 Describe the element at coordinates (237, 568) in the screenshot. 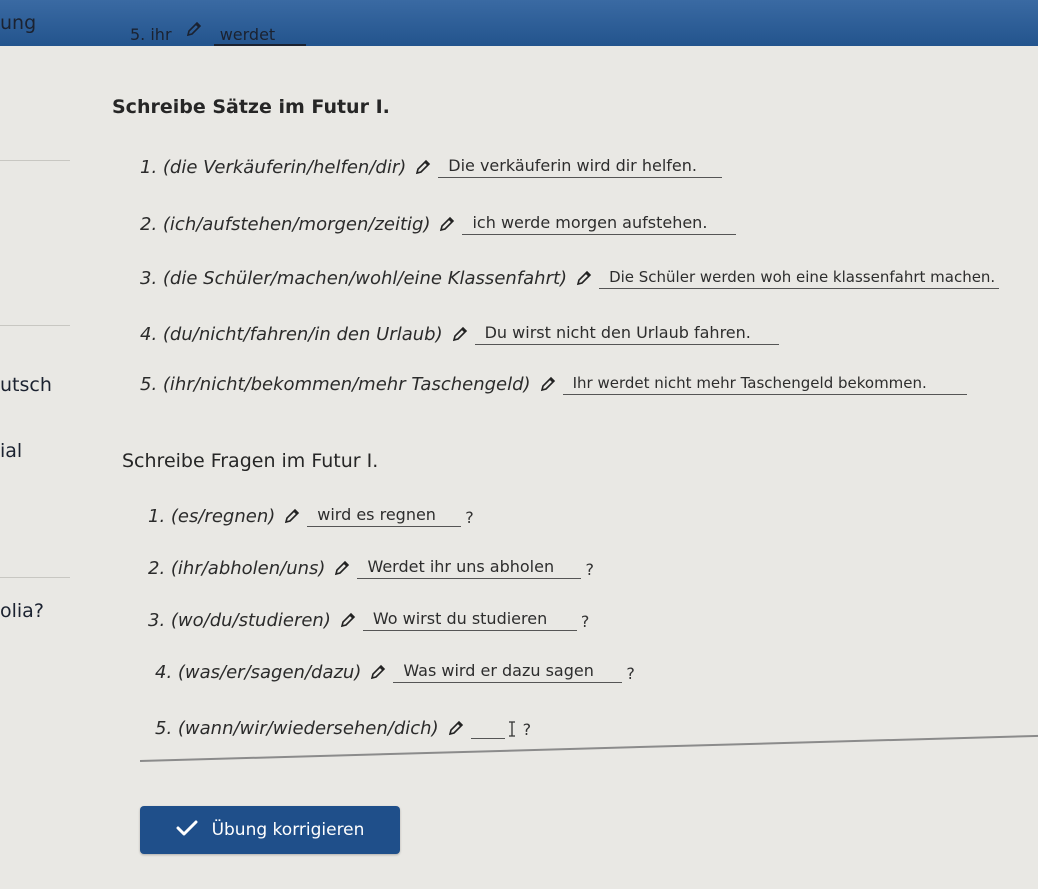

I see `exercise-prompt: 2. (ihr/abholen/uns)` at that location.